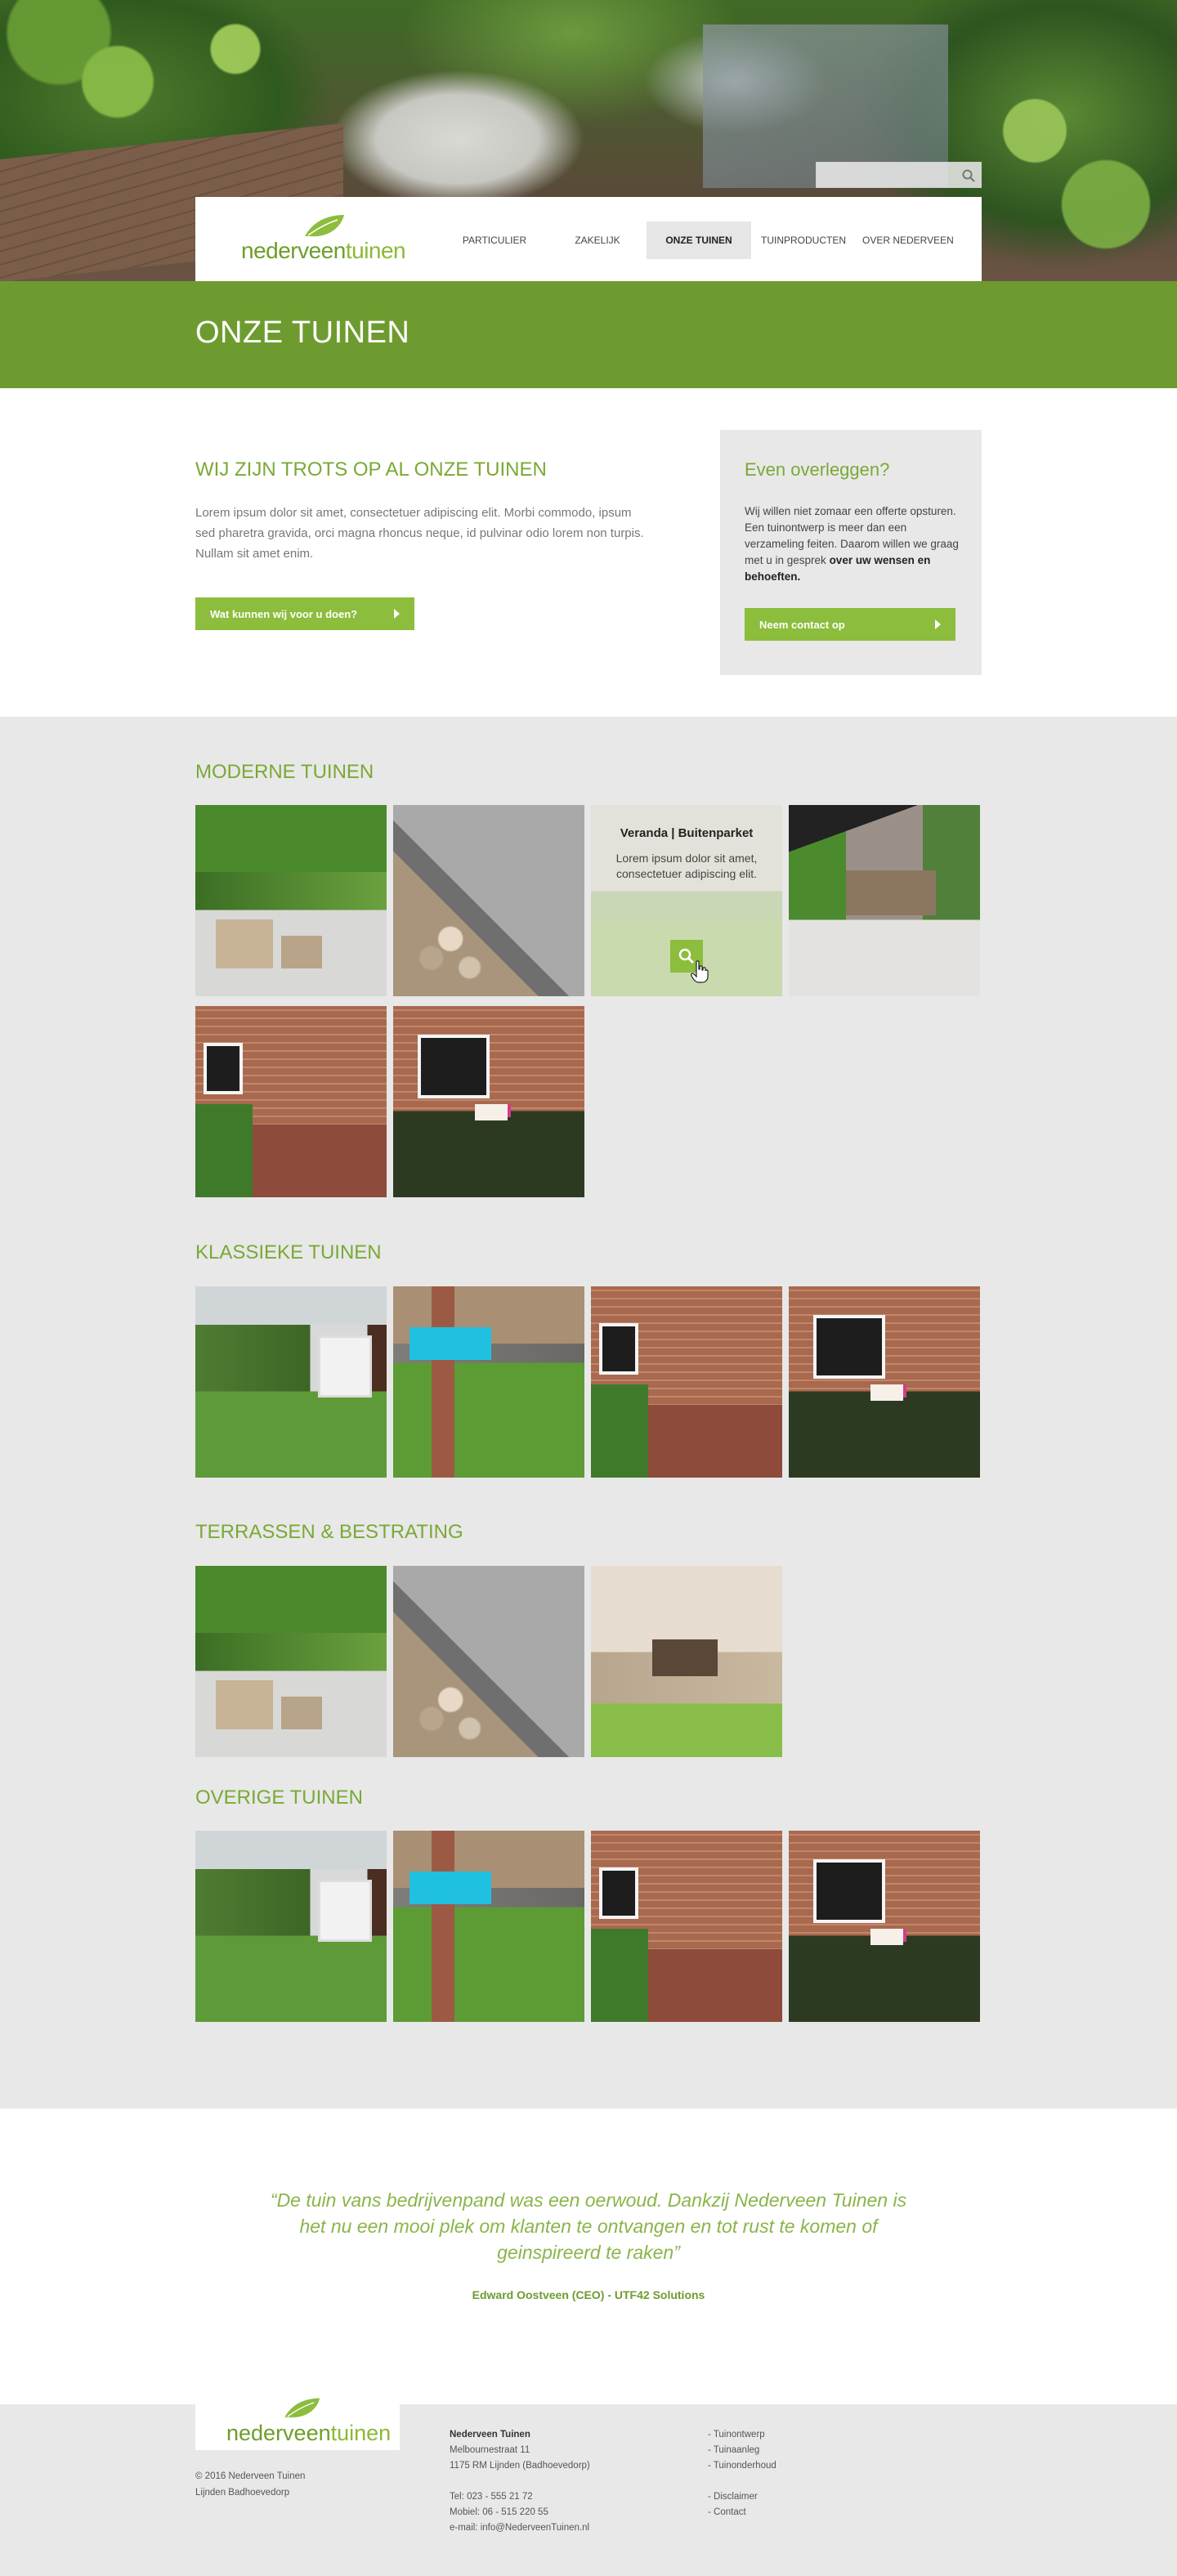 This screenshot has height=2576, width=1177. What do you see at coordinates (520, 2466) in the screenshot?
I see `address-city: 1175 RM Lijnden (Badhoevedorp)` at bounding box center [520, 2466].